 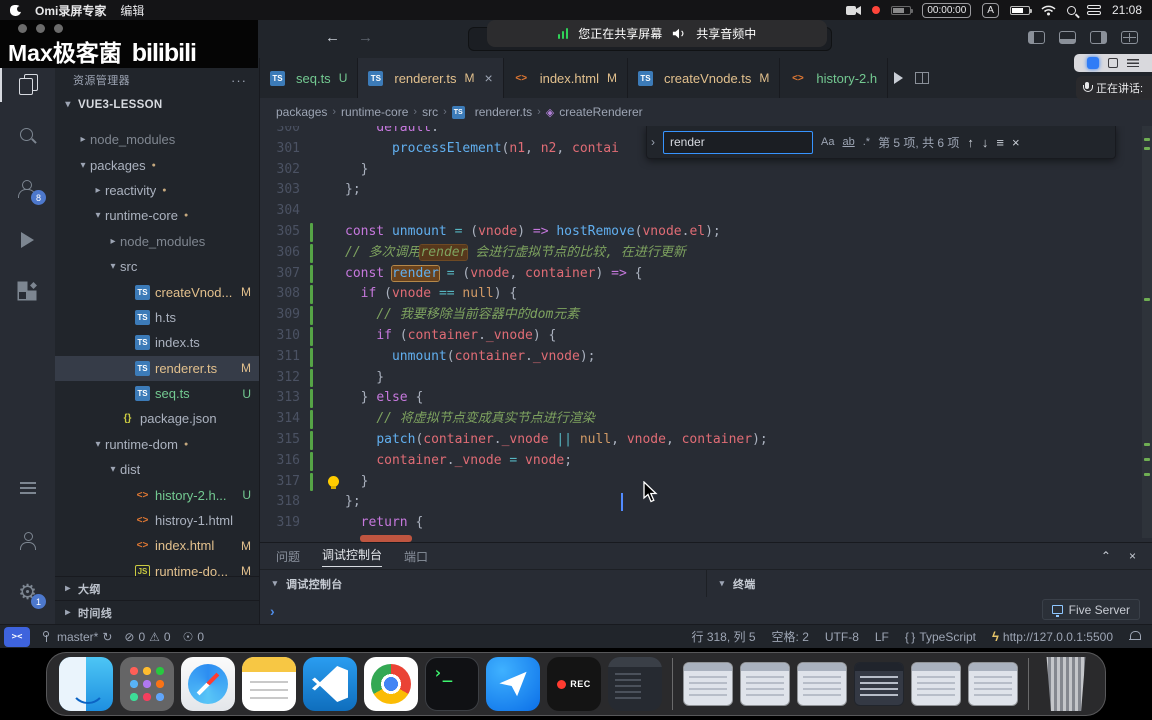 I want to click on encoding-status: UTF-8, so click(x=842, y=637).